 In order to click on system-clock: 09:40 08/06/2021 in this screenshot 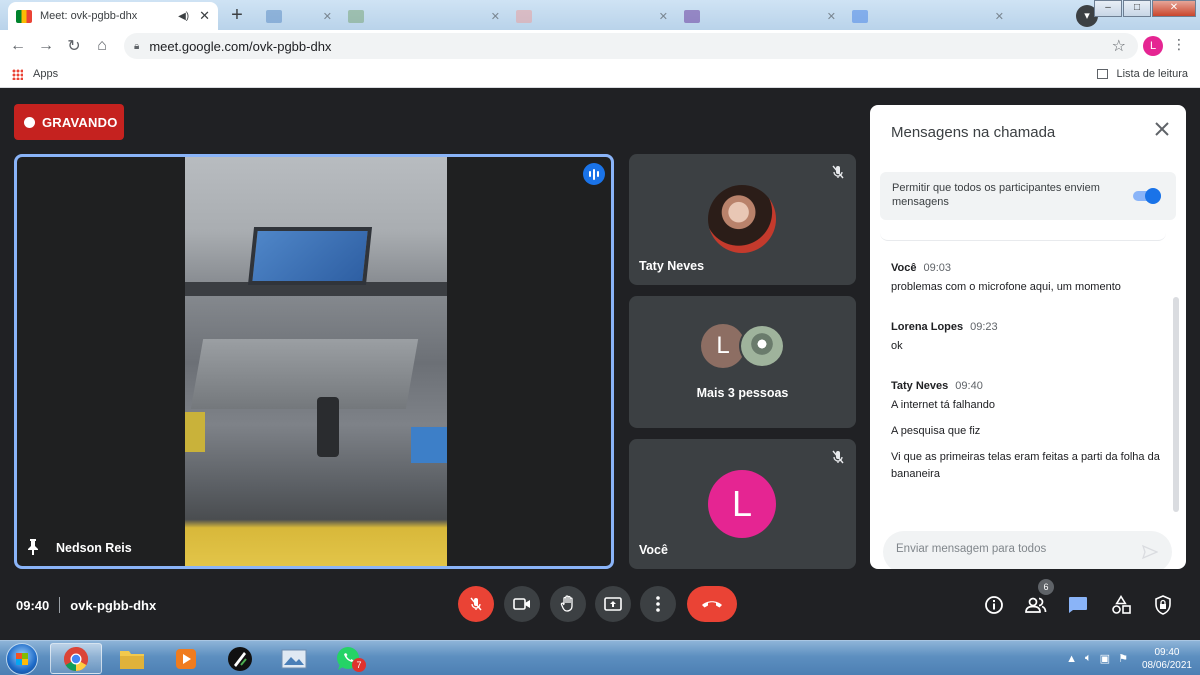, I will do `click(1167, 659)`.